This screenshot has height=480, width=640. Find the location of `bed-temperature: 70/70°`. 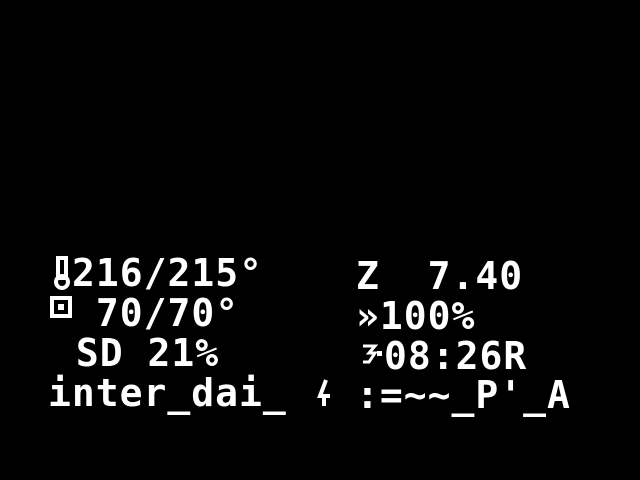

bed-temperature: 70/70° is located at coordinates (156, 313).